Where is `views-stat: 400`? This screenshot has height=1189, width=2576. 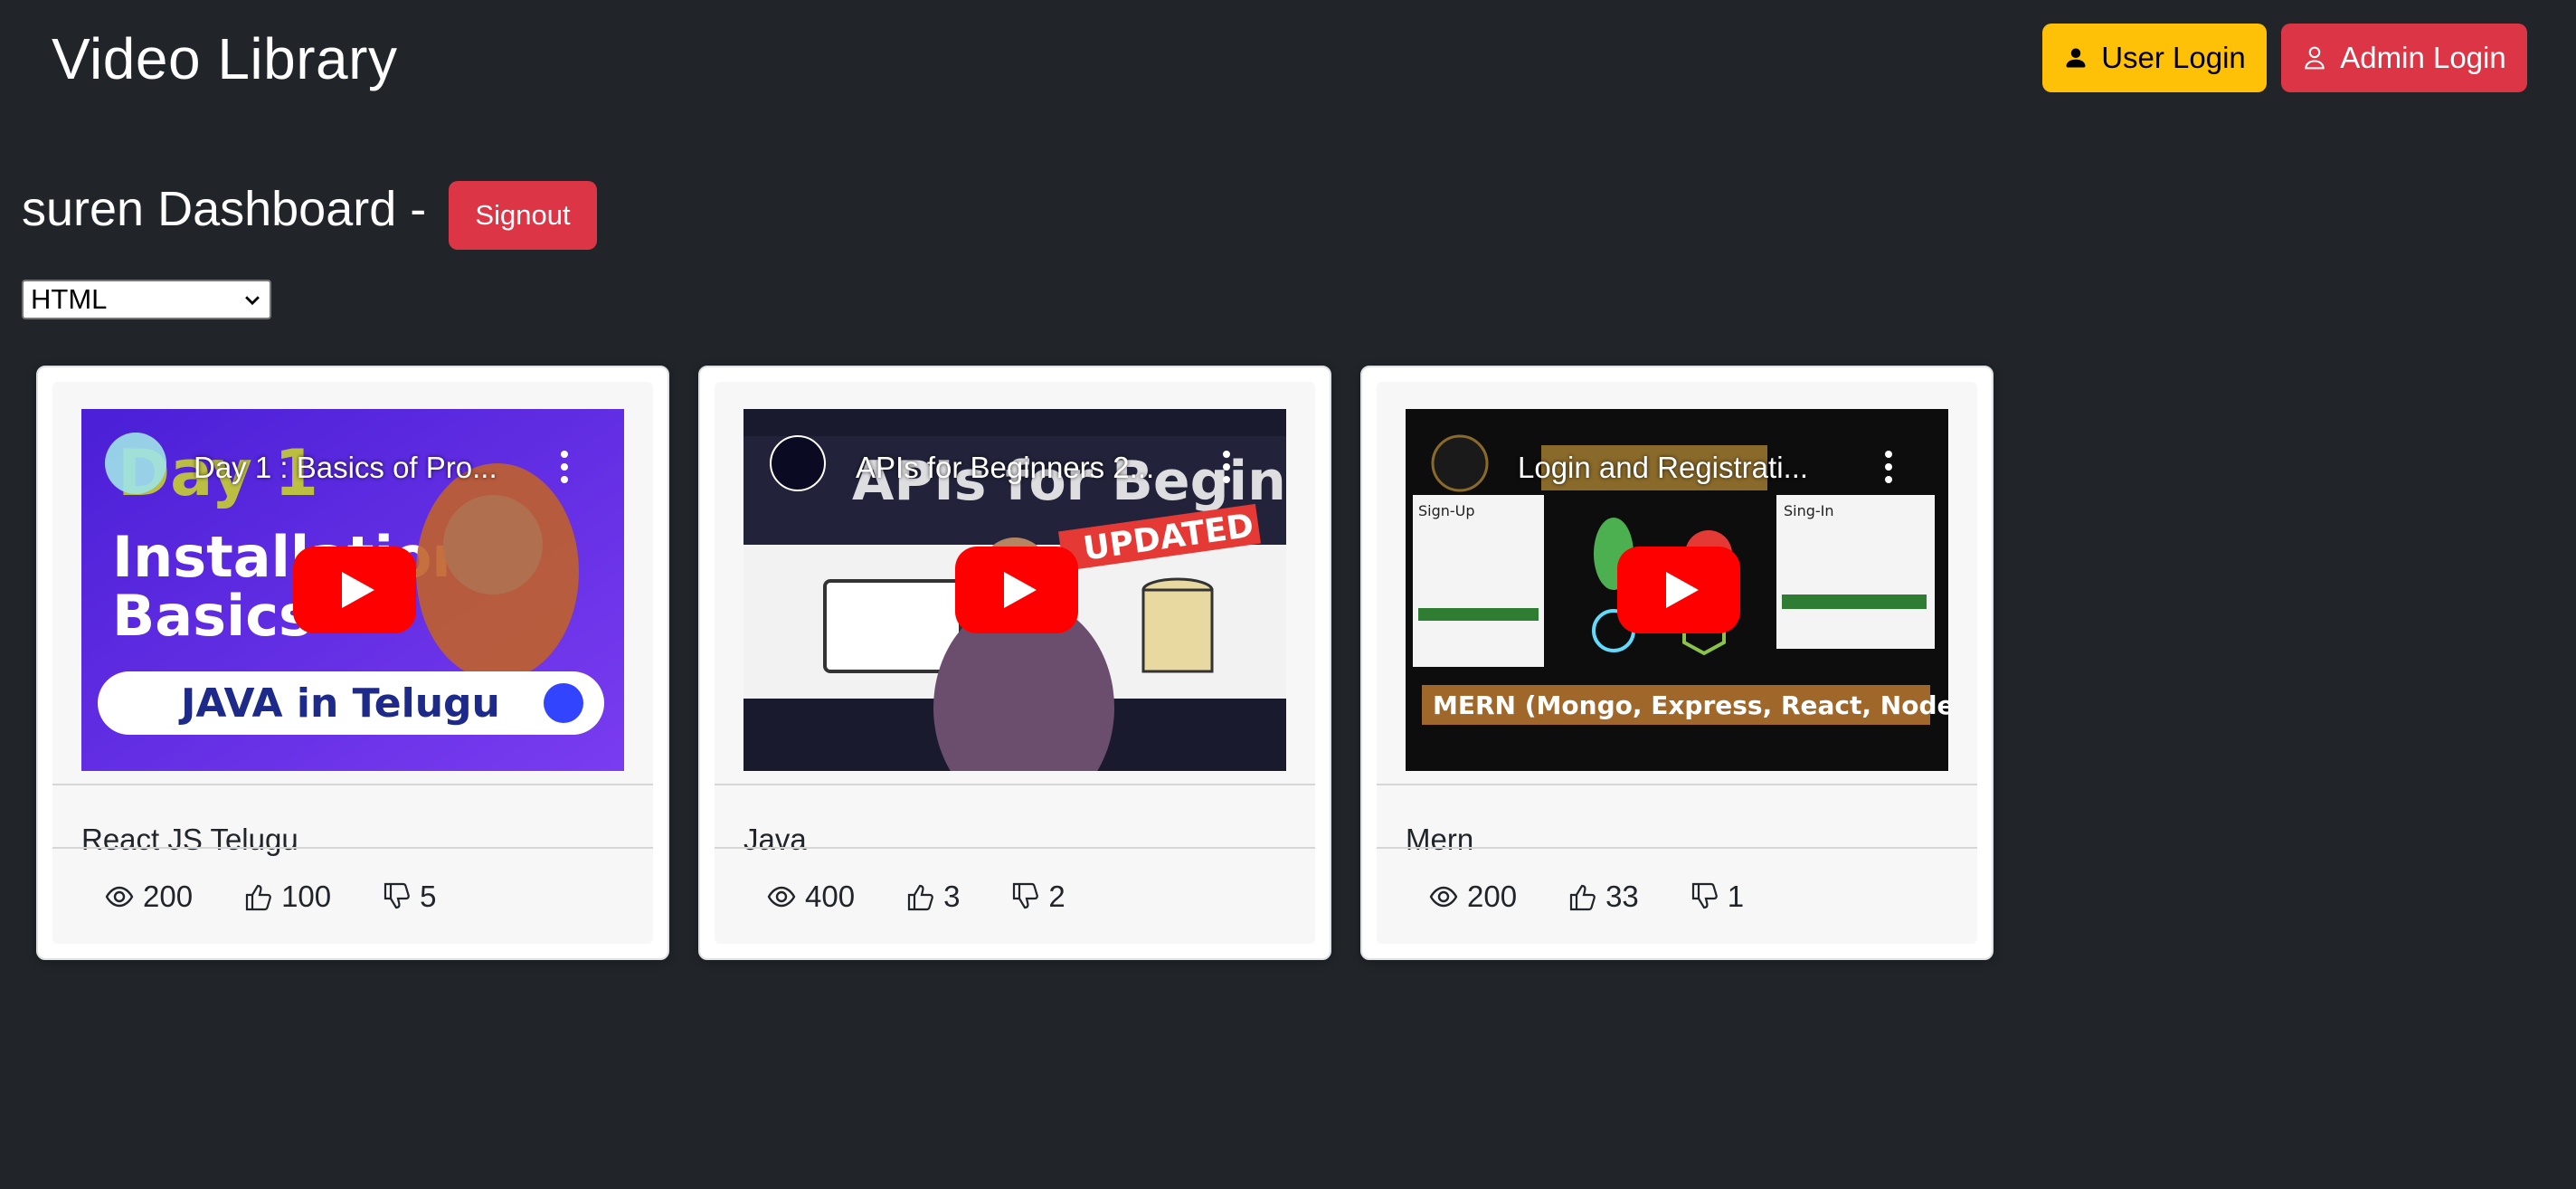 views-stat: 400 is located at coordinates (811, 897).